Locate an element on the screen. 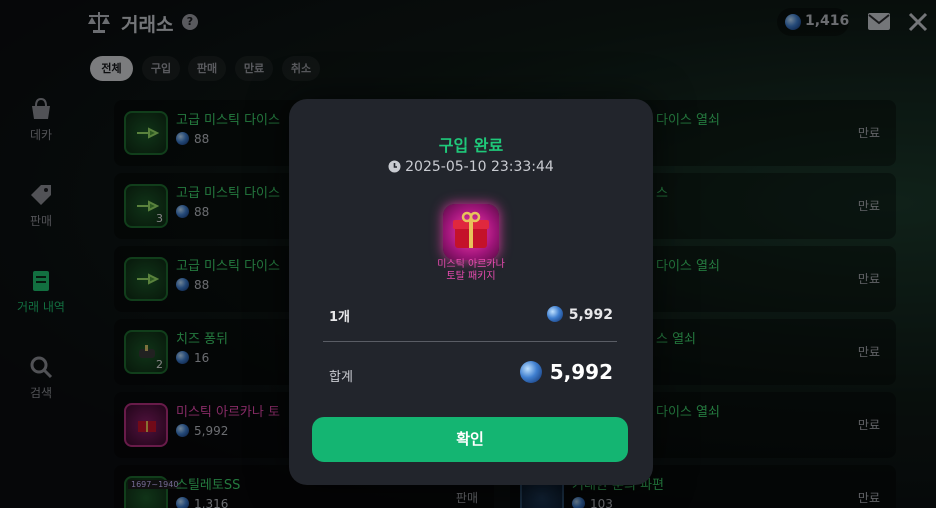 Image resolution: width=936 pixels, height=508 pixels. quantity-label: 1개 is located at coordinates (340, 317).